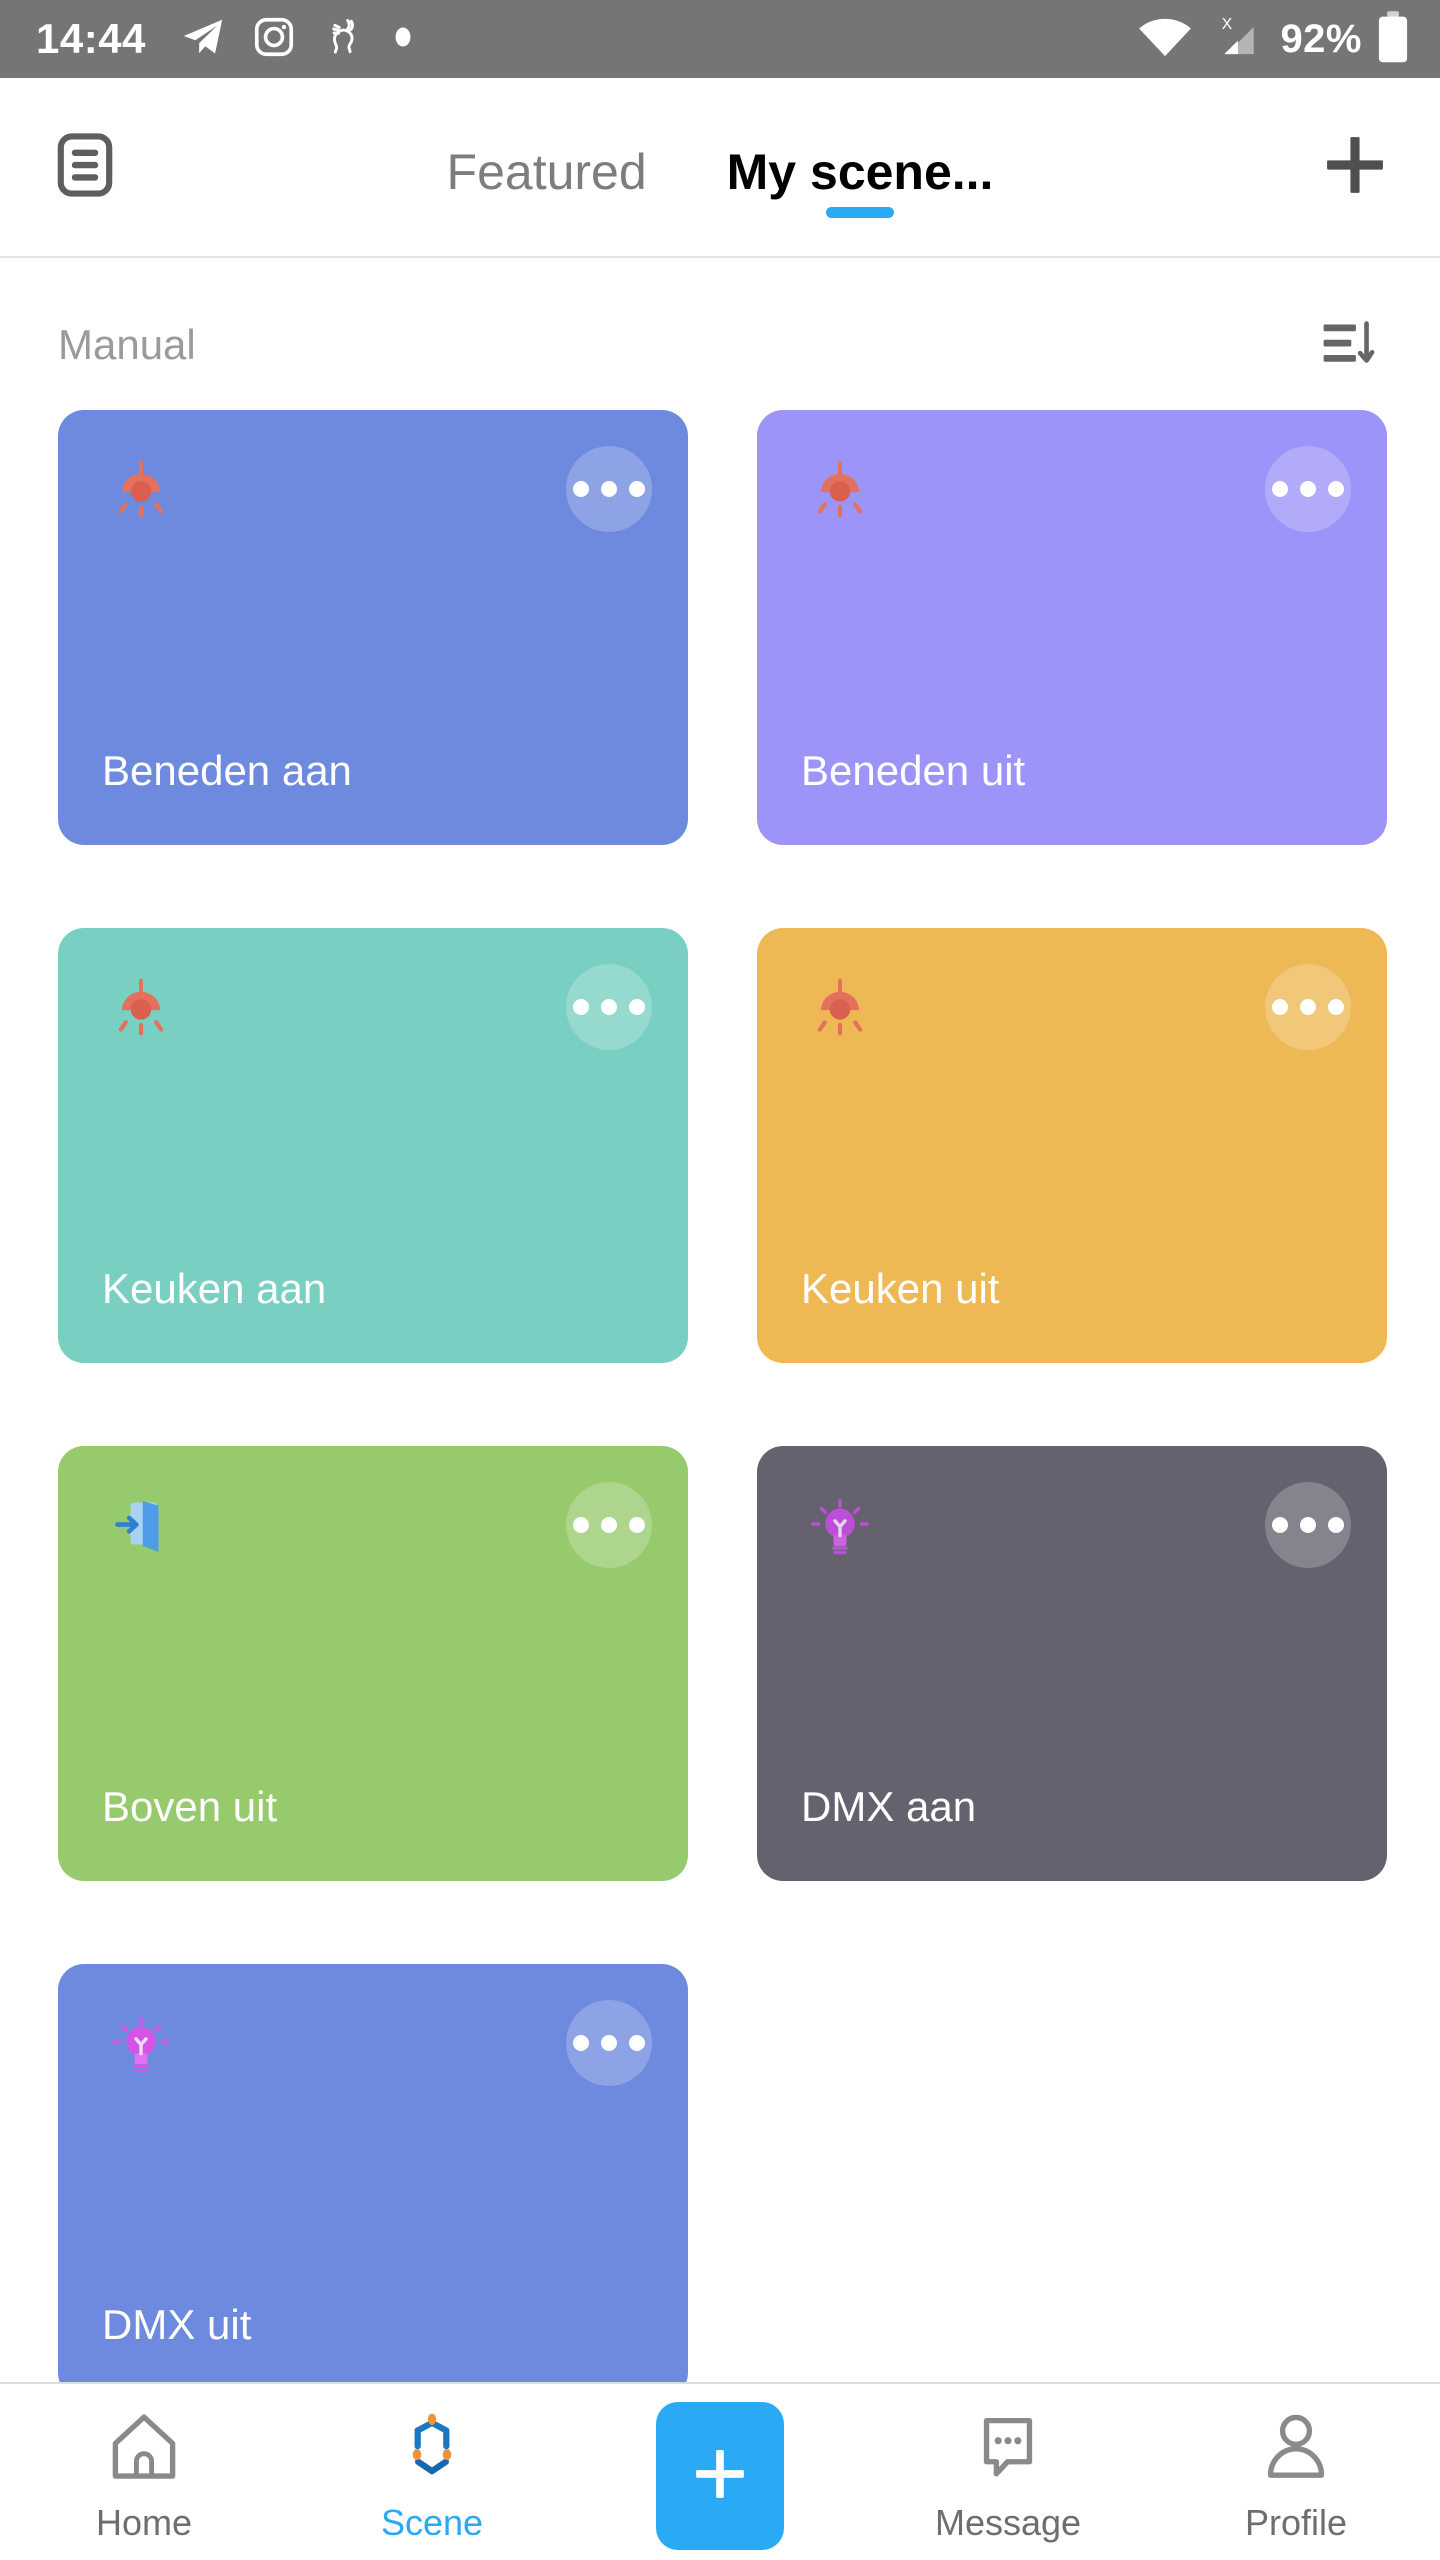 The image size is (1440, 2560). What do you see at coordinates (373, 2173) in the screenshot?
I see `scene-card-dmx-uit: DMX uit` at bounding box center [373, 2173].